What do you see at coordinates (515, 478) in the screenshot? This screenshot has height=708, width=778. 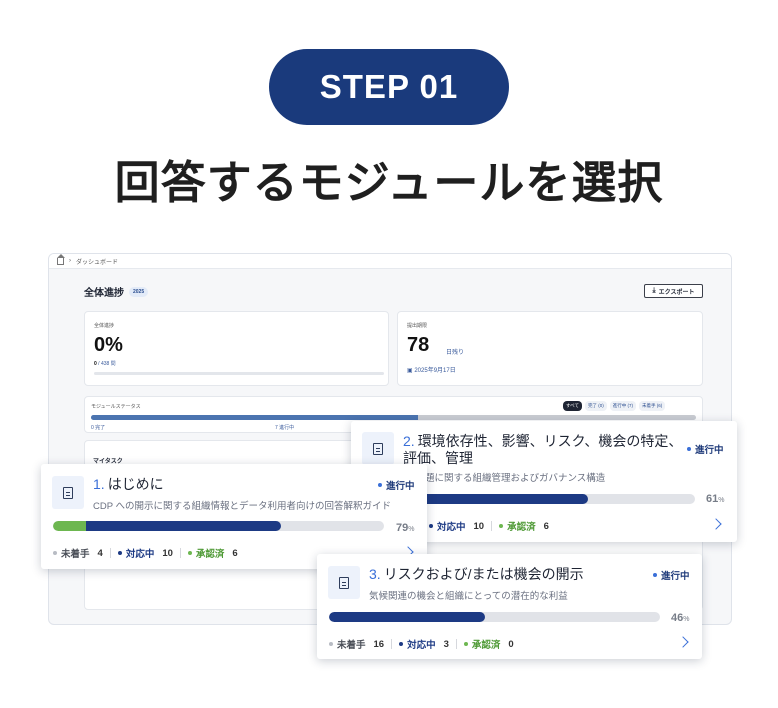 I see `module-description: 題に関する組織管理およびガバナンス構造` at bounding box center [515, 478].